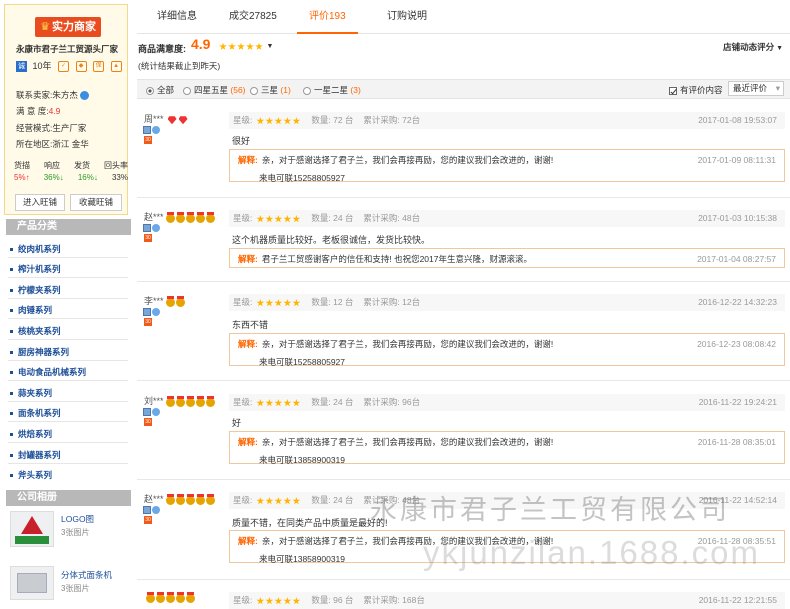 The image size is (790, 609). Describe the element at coordinates (183, 120) in the screenshot. I see `diamond-icon` at that location.